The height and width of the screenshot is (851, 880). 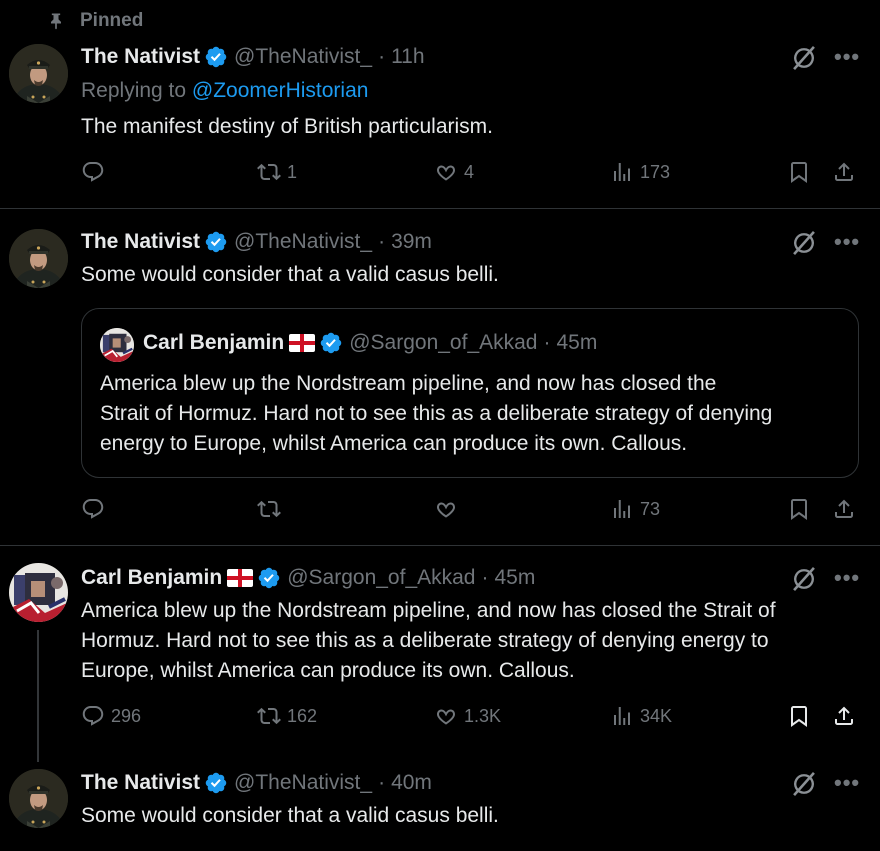 What do you see at coordinates (134, 90) in the screenshot?
I see `replying-to-label: Replying to` at bounding box center [134, 90].